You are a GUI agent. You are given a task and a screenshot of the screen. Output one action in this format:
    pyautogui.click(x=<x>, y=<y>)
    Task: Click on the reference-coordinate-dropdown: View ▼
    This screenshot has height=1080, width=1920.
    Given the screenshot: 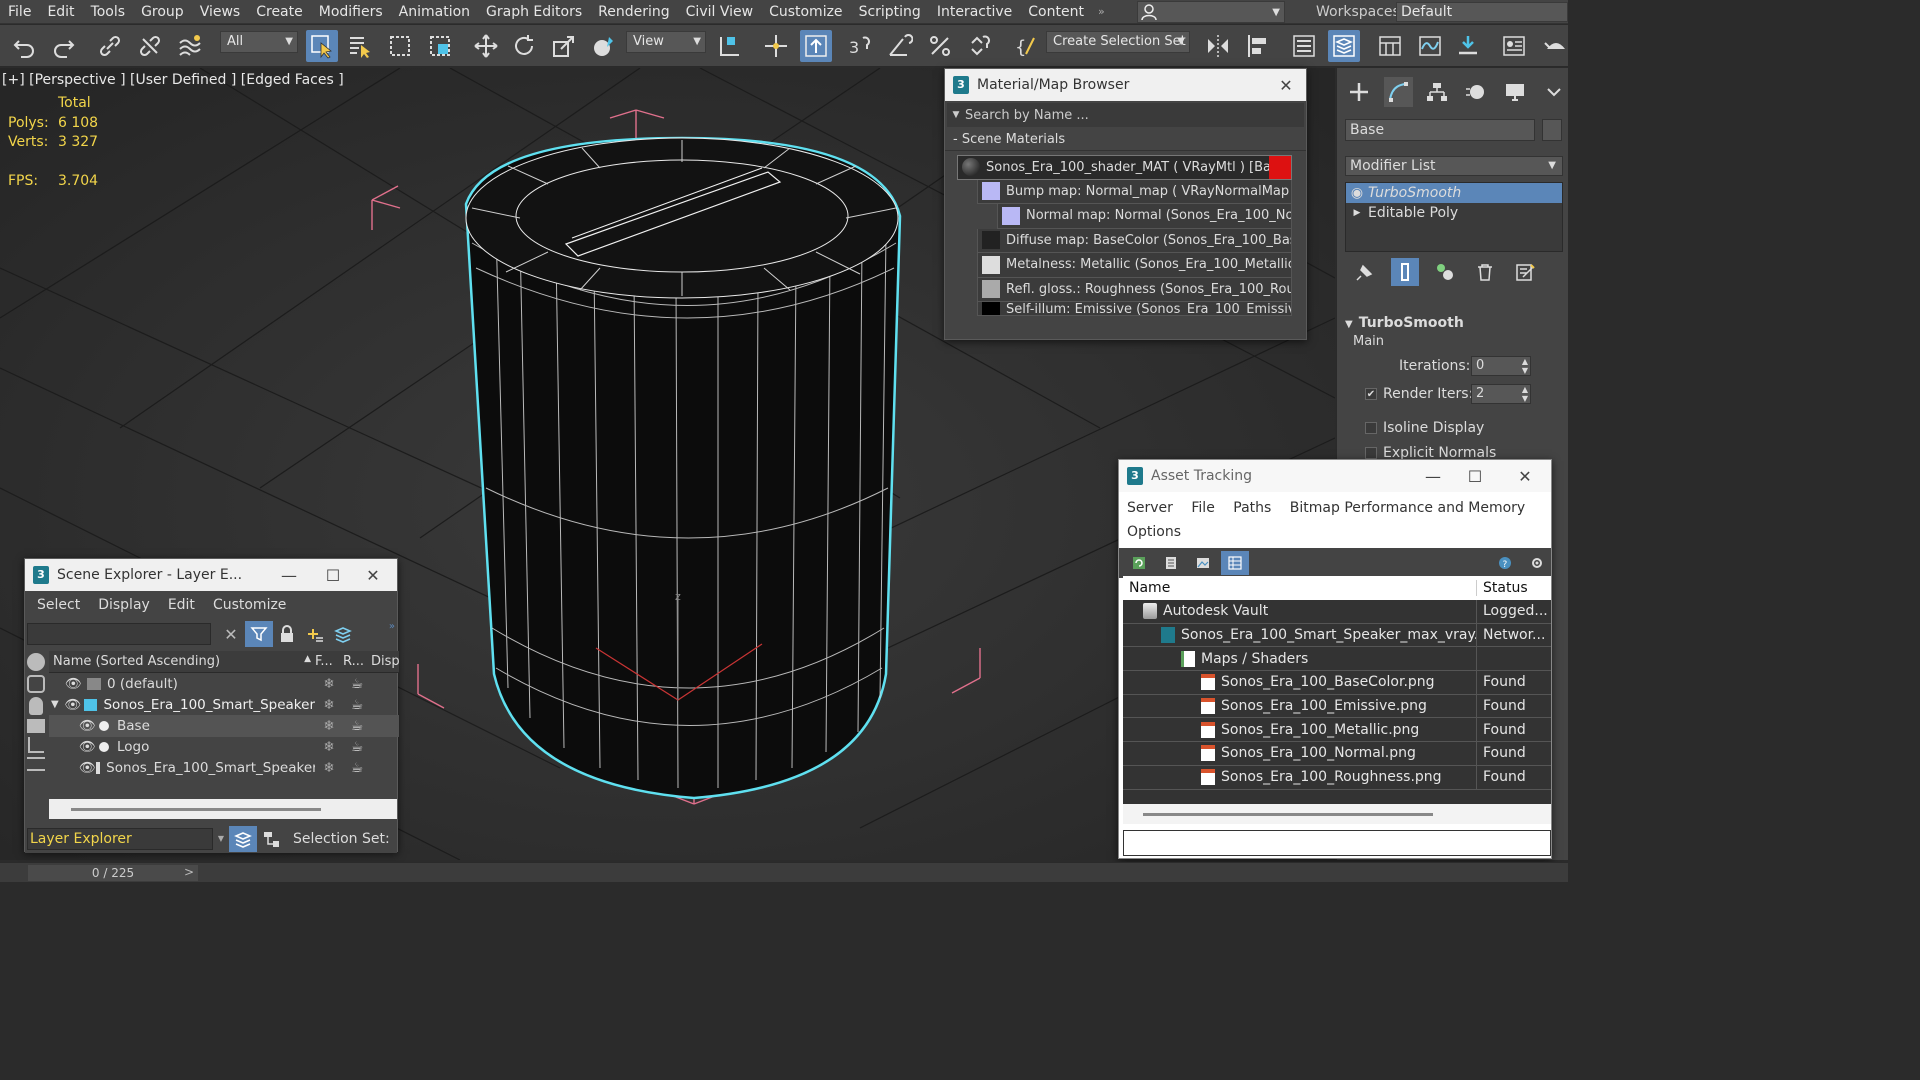 What is the action you would take?
    pyautogui.click(x=666, y=42)
    